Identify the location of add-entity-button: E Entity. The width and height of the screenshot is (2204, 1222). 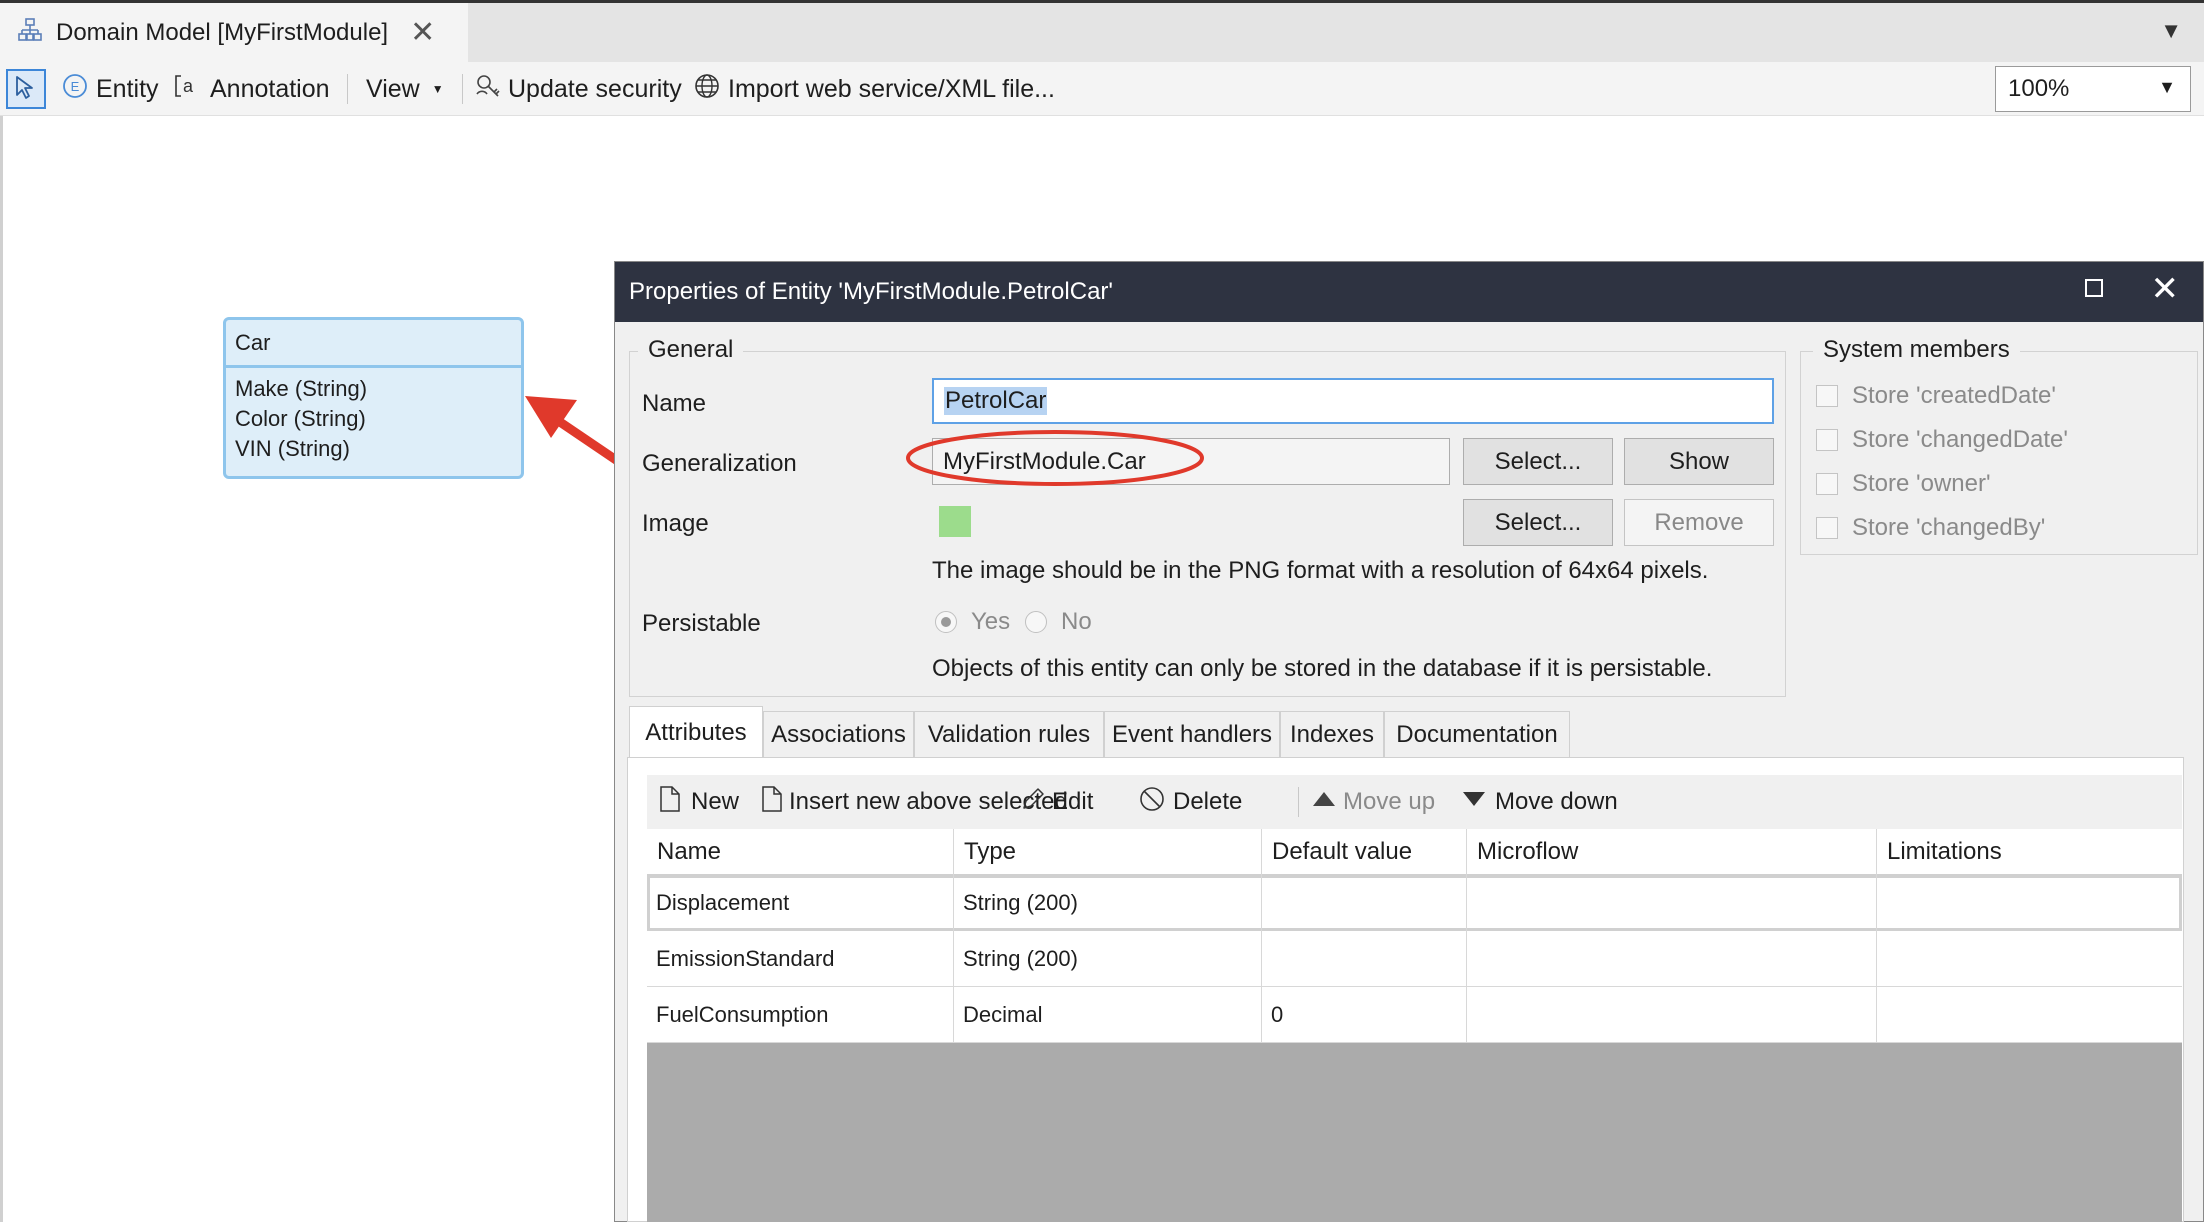
(110, 89).